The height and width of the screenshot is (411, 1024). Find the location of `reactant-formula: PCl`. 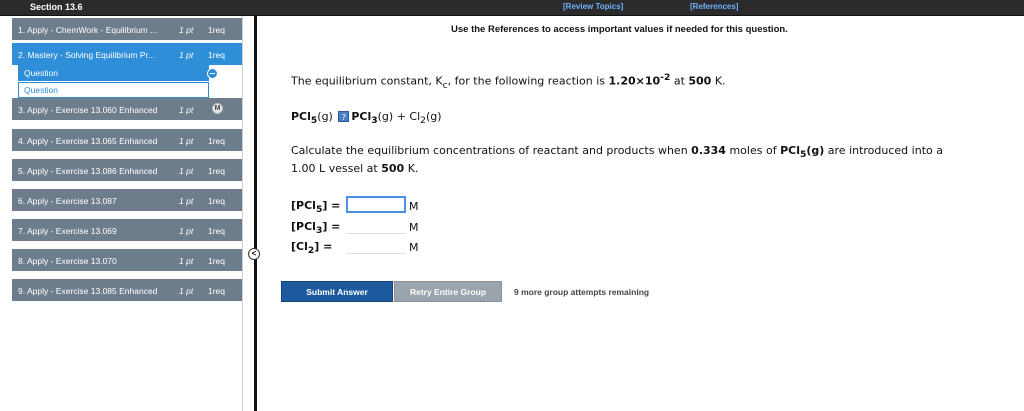

reactant-formula: PCl is located at coordinates (301, 116).